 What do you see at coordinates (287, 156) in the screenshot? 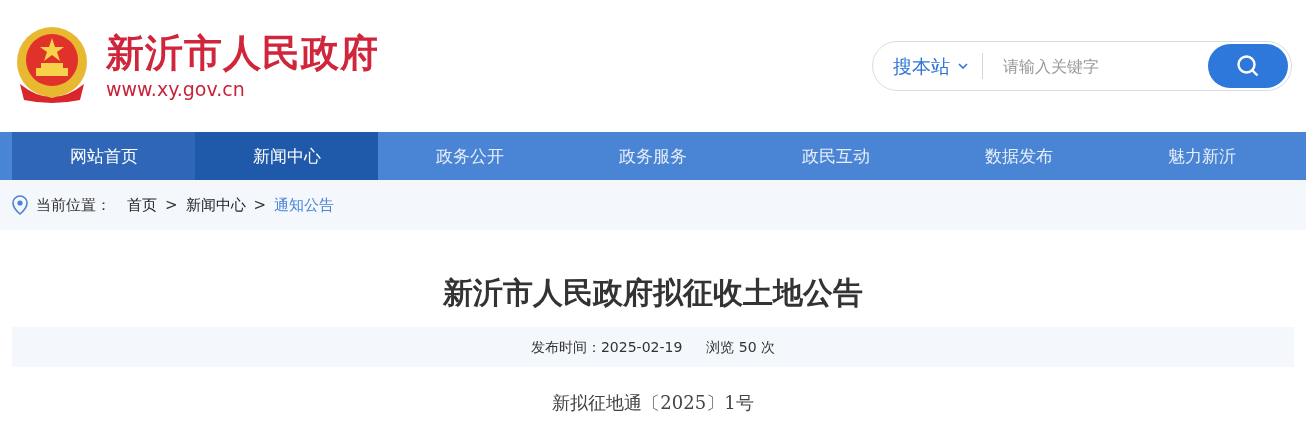
I see `nav-tab: 新闻中心` at bounding box center [287, 156].